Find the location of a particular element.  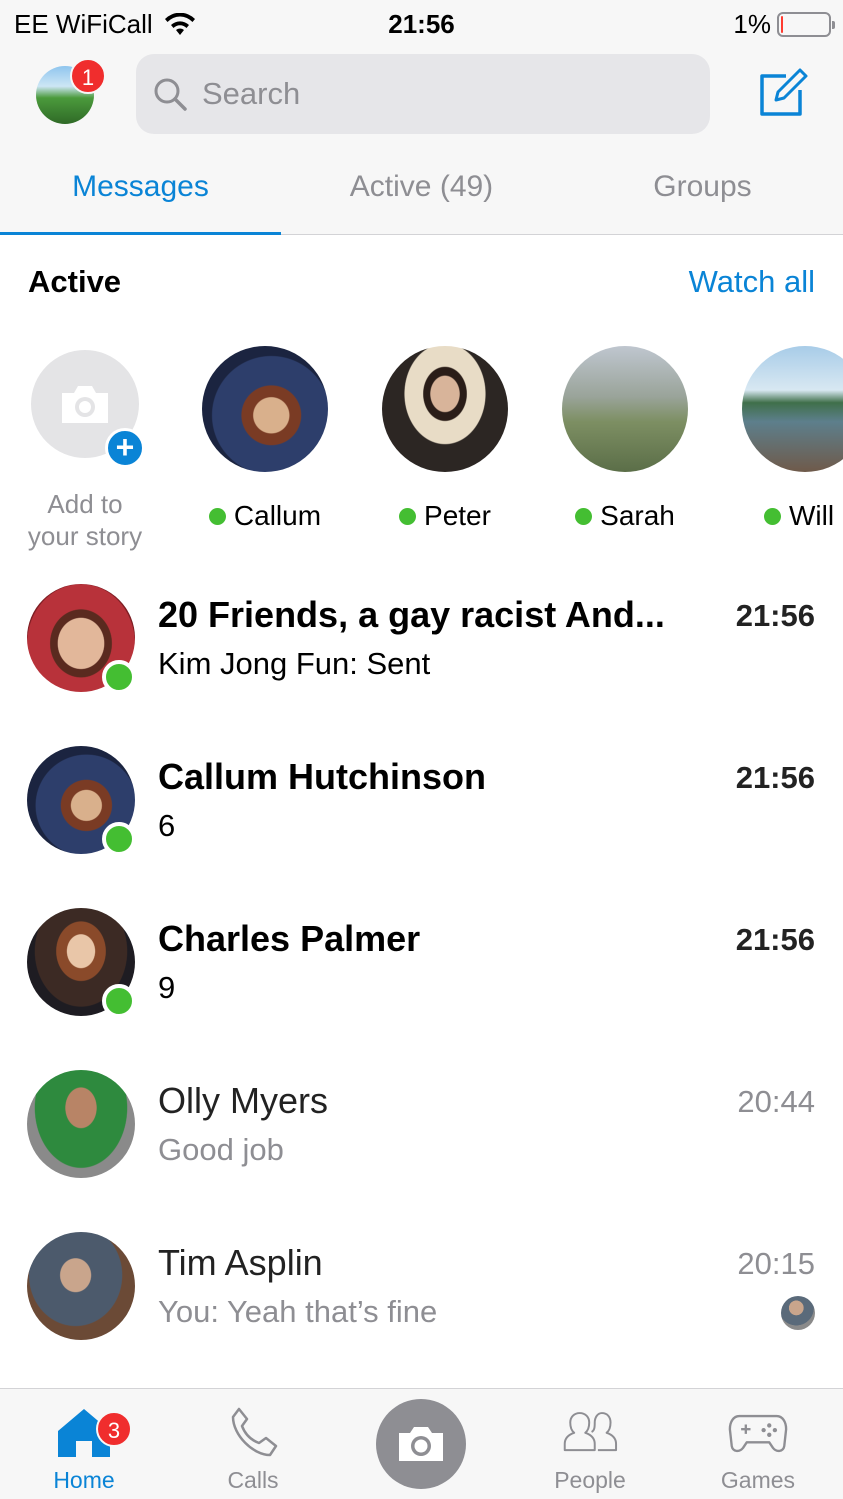

nav-people: People is located at coordinates (590, 1448).